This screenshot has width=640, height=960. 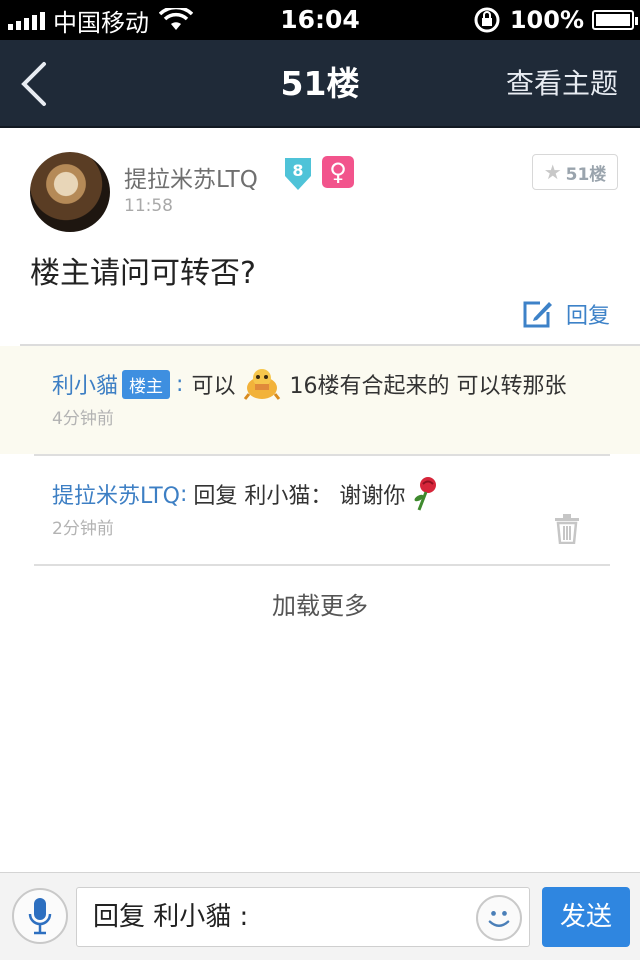 What do you see at coordinates (567, 529) in the screenshot?
I see `trash-icon` at bounding box center [567, 529].